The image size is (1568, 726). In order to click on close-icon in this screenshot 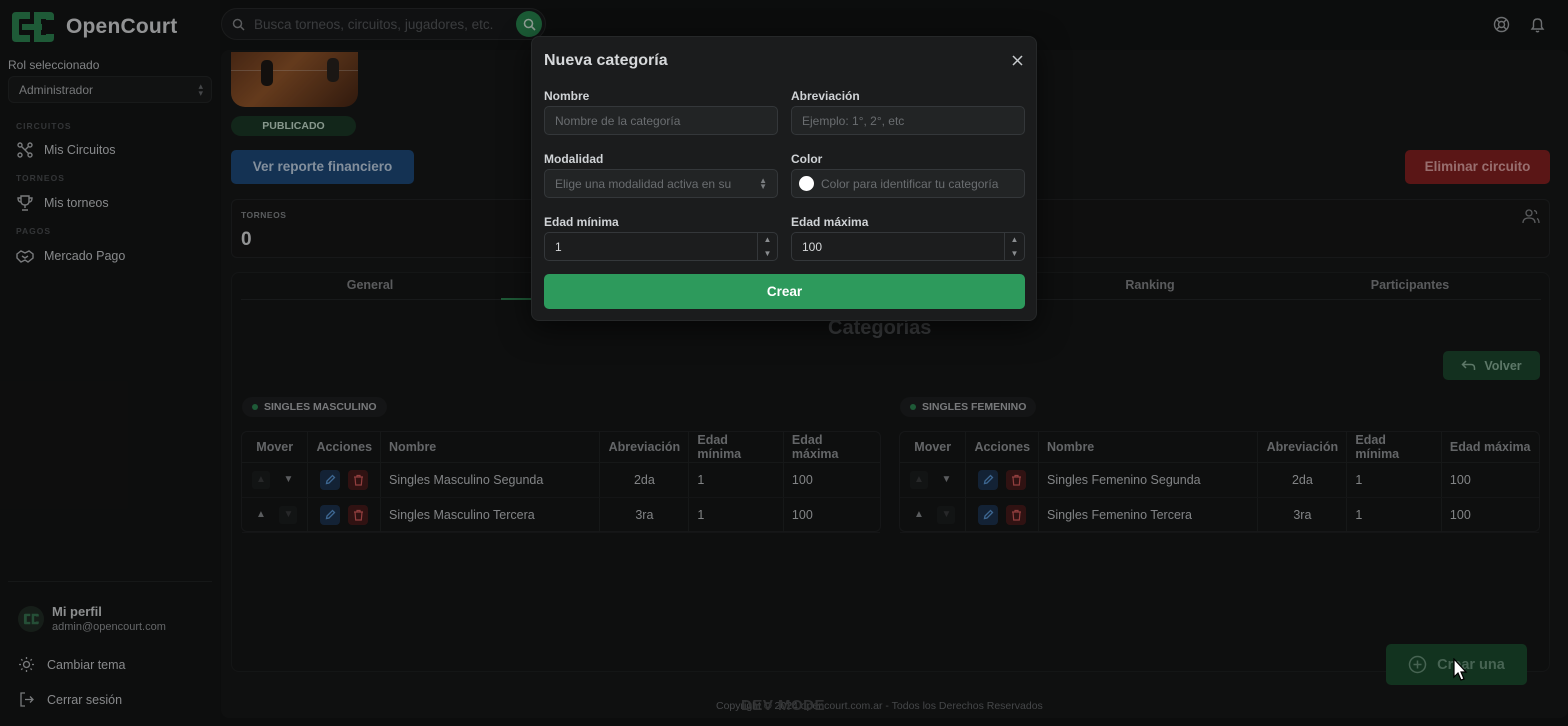, I will do `click(1017, 60)`.